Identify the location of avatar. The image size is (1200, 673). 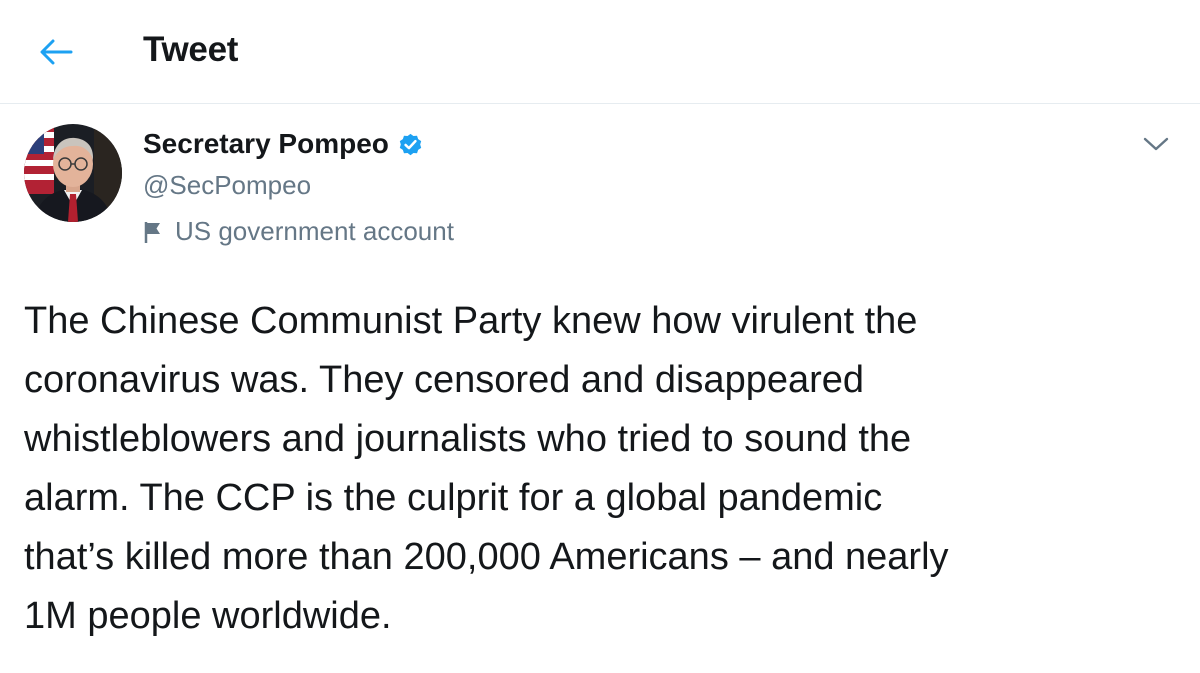
(73, 173).